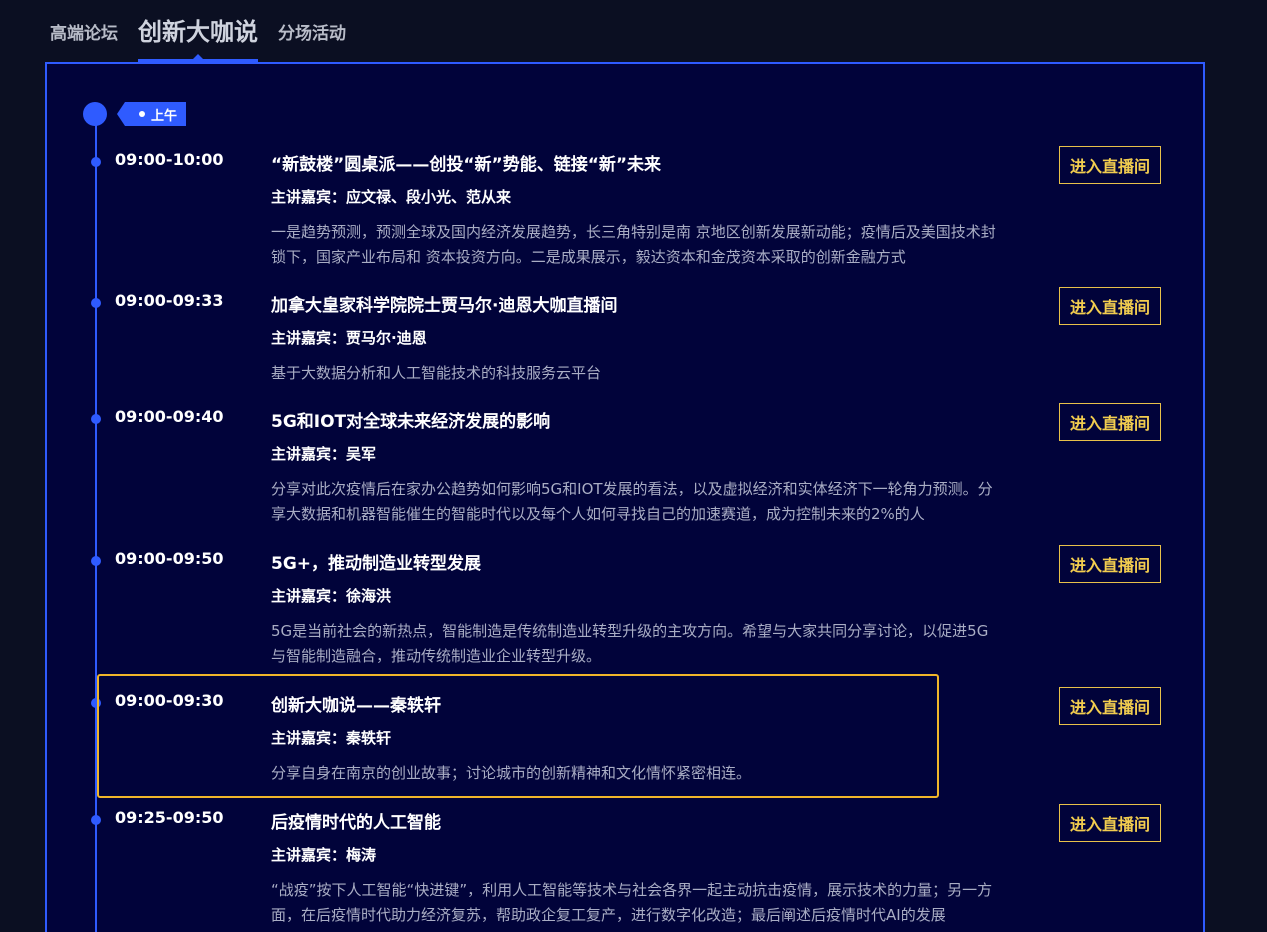 This screenshot has width=1267, height=932. I want to click on session-time: 09:00-09:33, so click(169, 300).